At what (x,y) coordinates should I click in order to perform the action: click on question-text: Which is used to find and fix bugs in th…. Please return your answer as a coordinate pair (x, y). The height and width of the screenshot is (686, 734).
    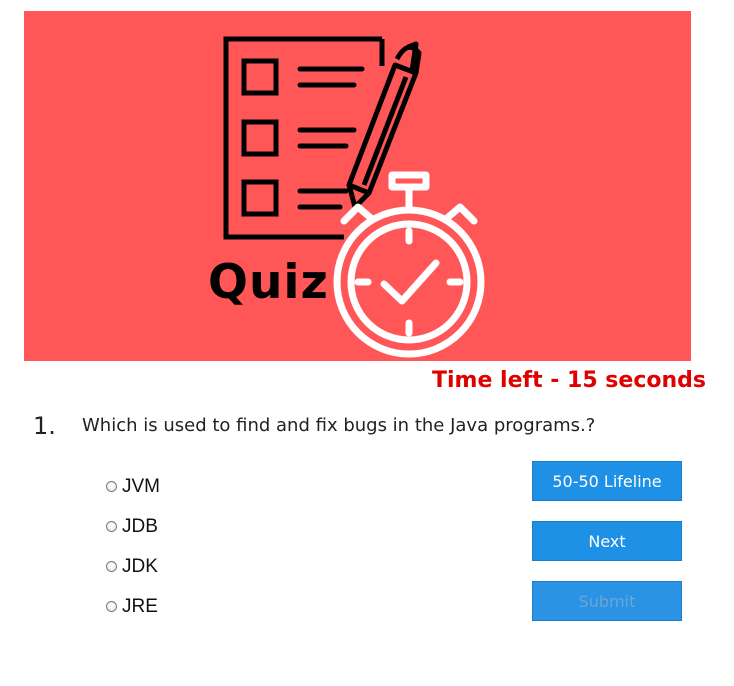
    Looking at the image, I should click on (339, 425).